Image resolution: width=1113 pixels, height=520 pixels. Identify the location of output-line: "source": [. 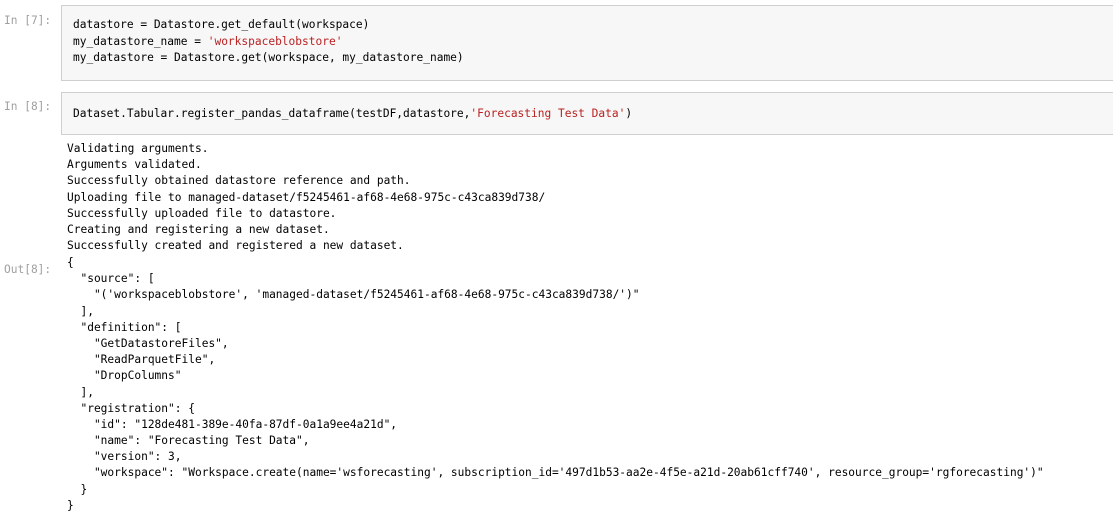
(111, 279).